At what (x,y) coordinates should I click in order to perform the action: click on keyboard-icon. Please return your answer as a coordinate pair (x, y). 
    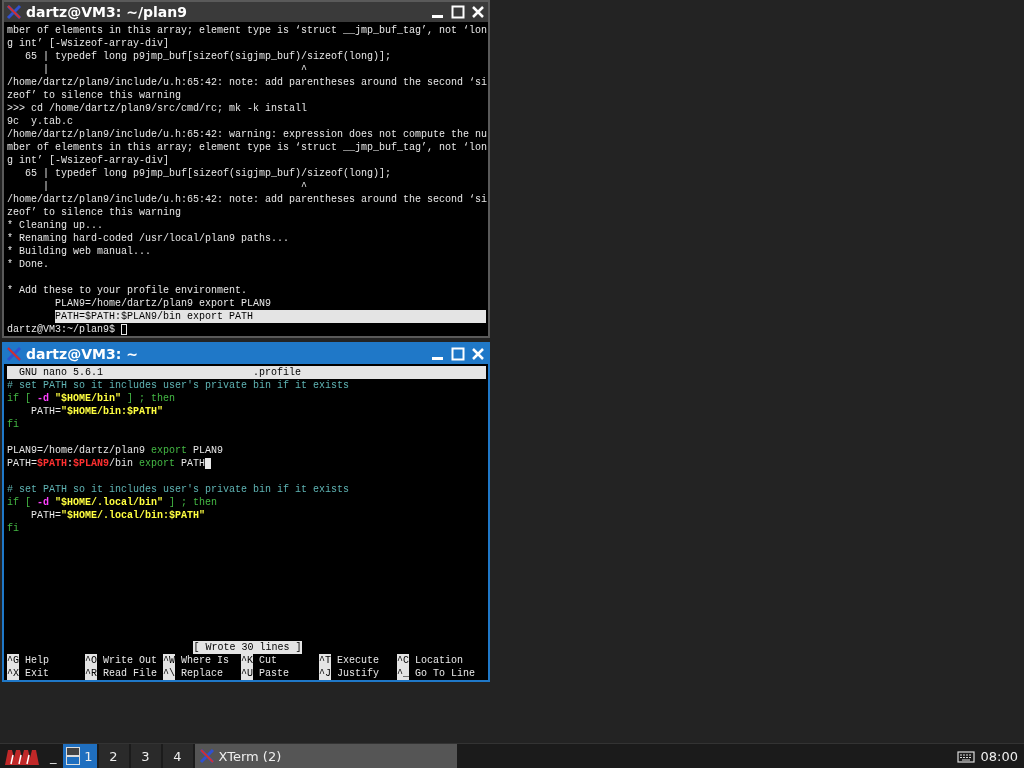
    Looking at the image, I should click on (965, 756).